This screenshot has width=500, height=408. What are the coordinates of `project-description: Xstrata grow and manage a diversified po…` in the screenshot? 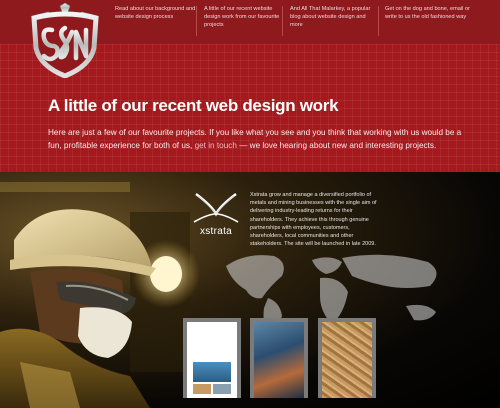 It's located at (313, 220).